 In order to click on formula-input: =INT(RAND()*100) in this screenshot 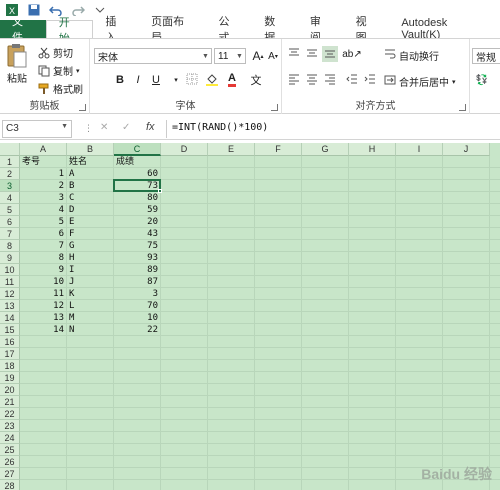, I will do `click(220, 127)`.